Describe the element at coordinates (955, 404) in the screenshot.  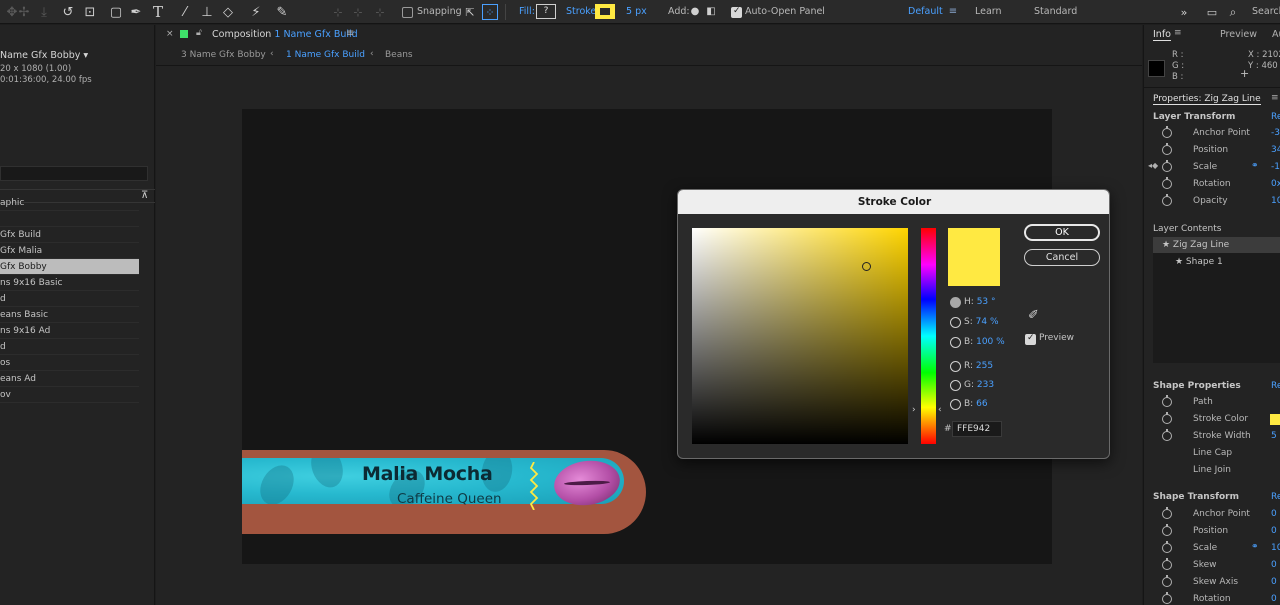
I see `blue-radio` at that location.